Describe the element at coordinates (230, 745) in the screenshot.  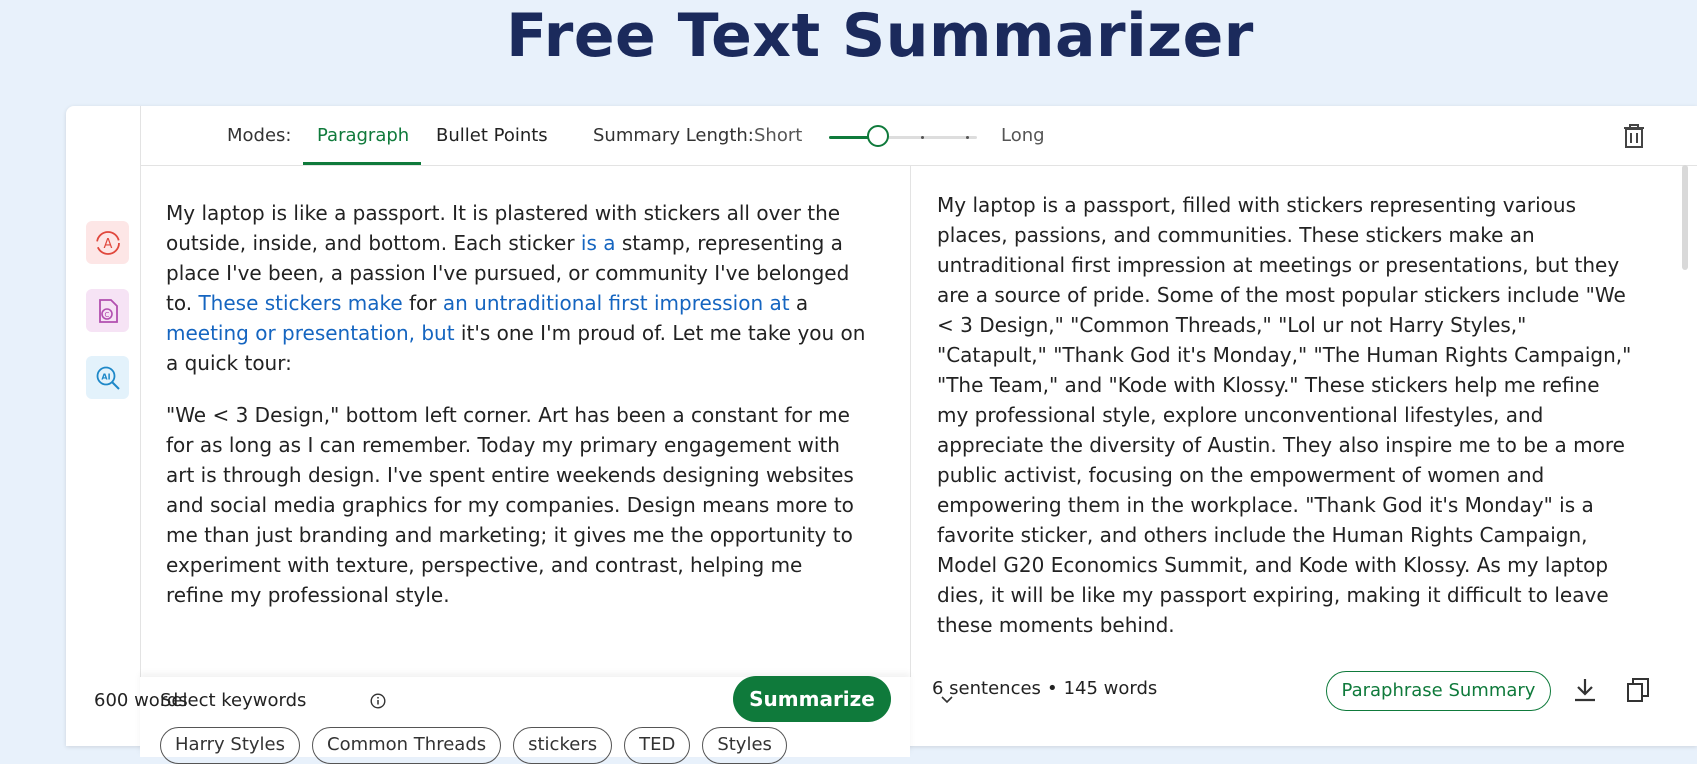
I see `keyword-chip: Harry Styles` at that location.